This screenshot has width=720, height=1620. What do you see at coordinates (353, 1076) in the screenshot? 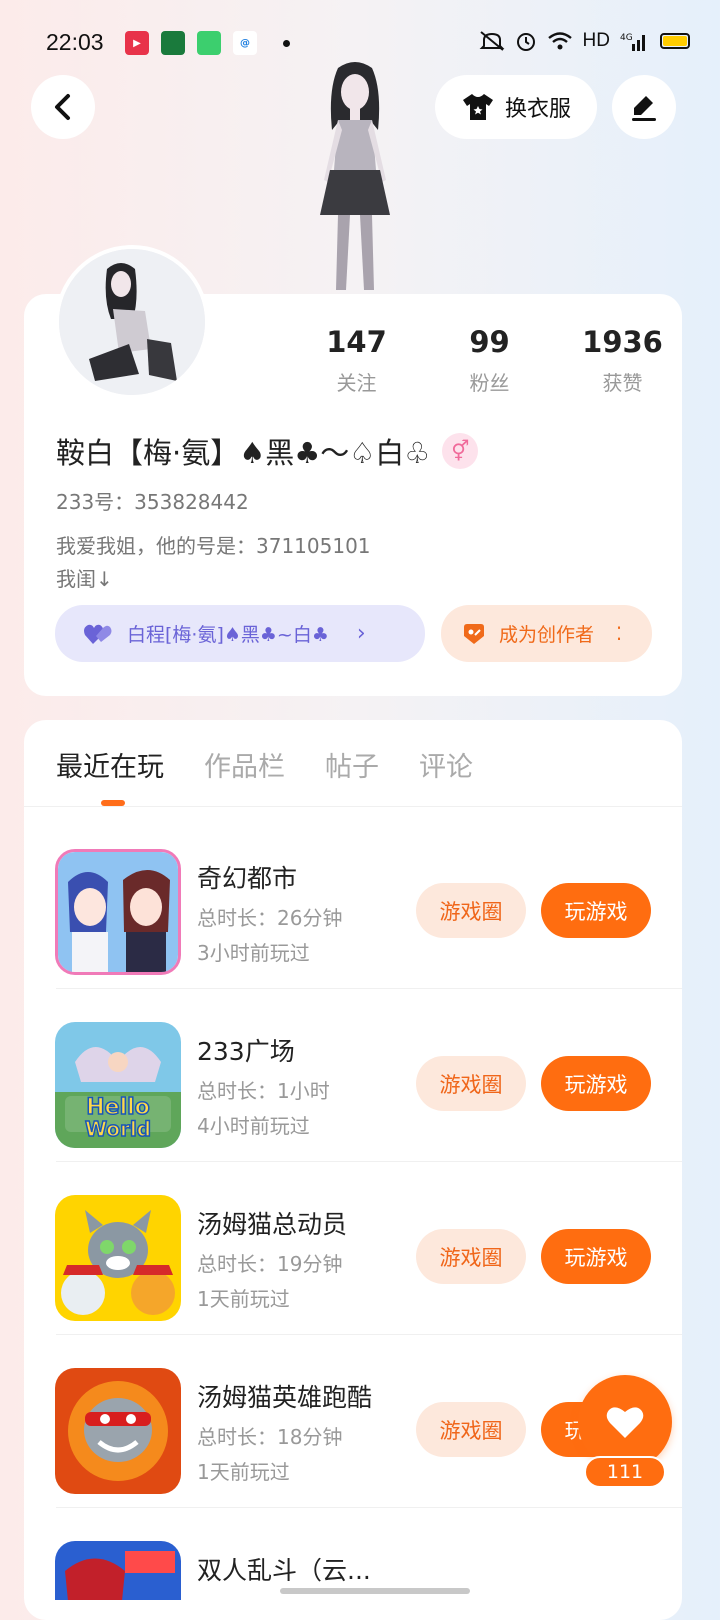
I see `list-item: Hello World 233广场 总时长：1小时 4小时前玩过 游戏圈 玩游戏` at bounding box center [353, 1076].